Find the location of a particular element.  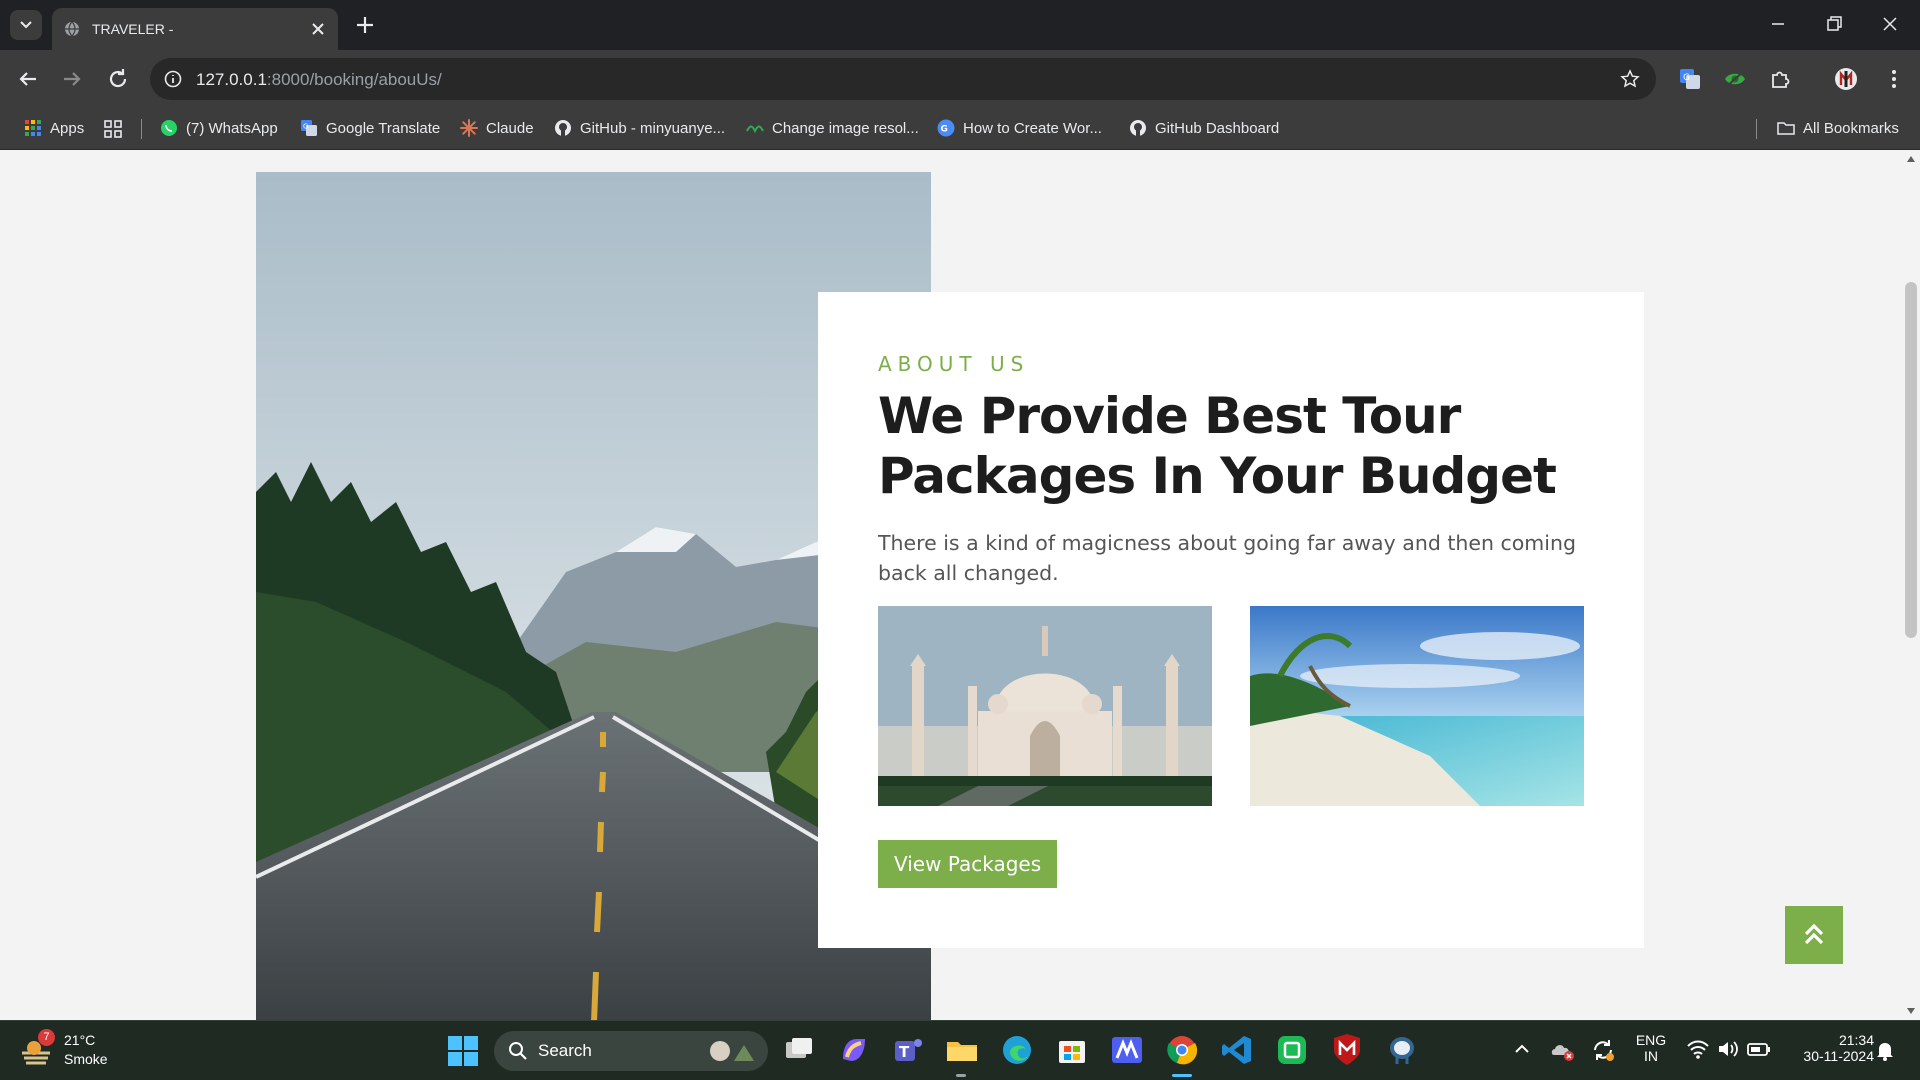

battery-icon is located at coordinates (1759, 1049).